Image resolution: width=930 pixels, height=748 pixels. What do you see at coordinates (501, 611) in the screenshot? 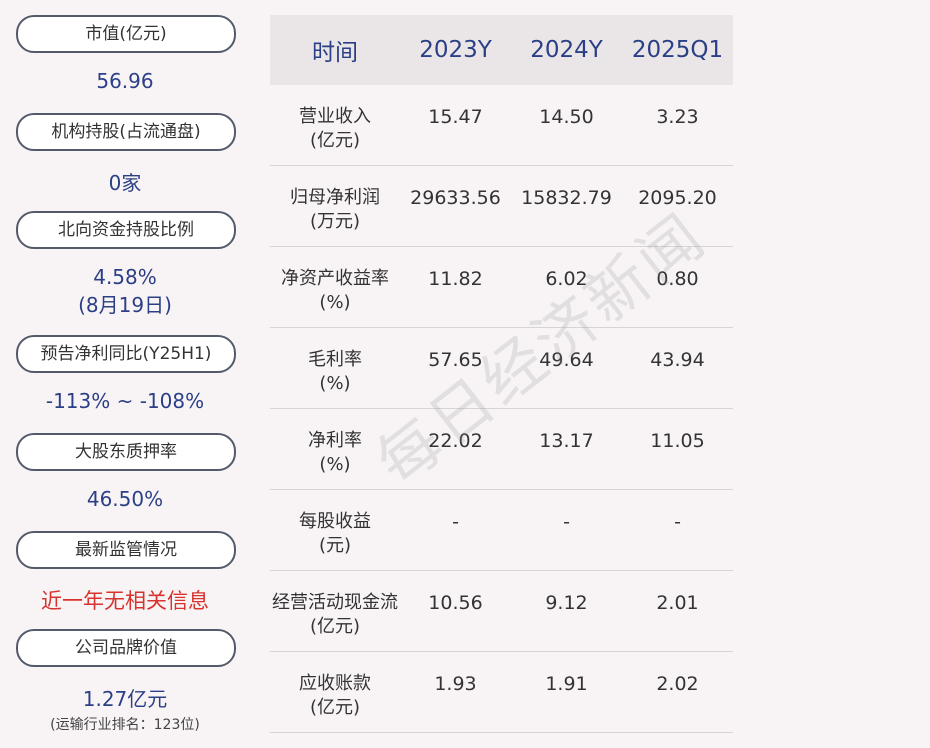
I see `table-row: 经营活动现金流 (亿元) 10.56 9.12 2.01` at bounding box center [501, 611].